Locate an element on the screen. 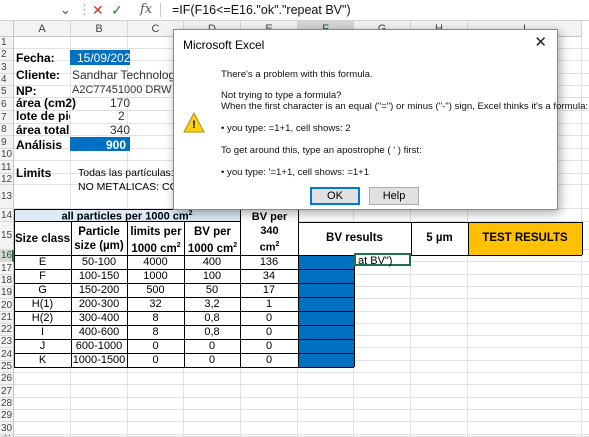 Image resolution: width=589 pixels, height=437 pixels. cell-limits: 4000 is located at coordinates (155, 262).